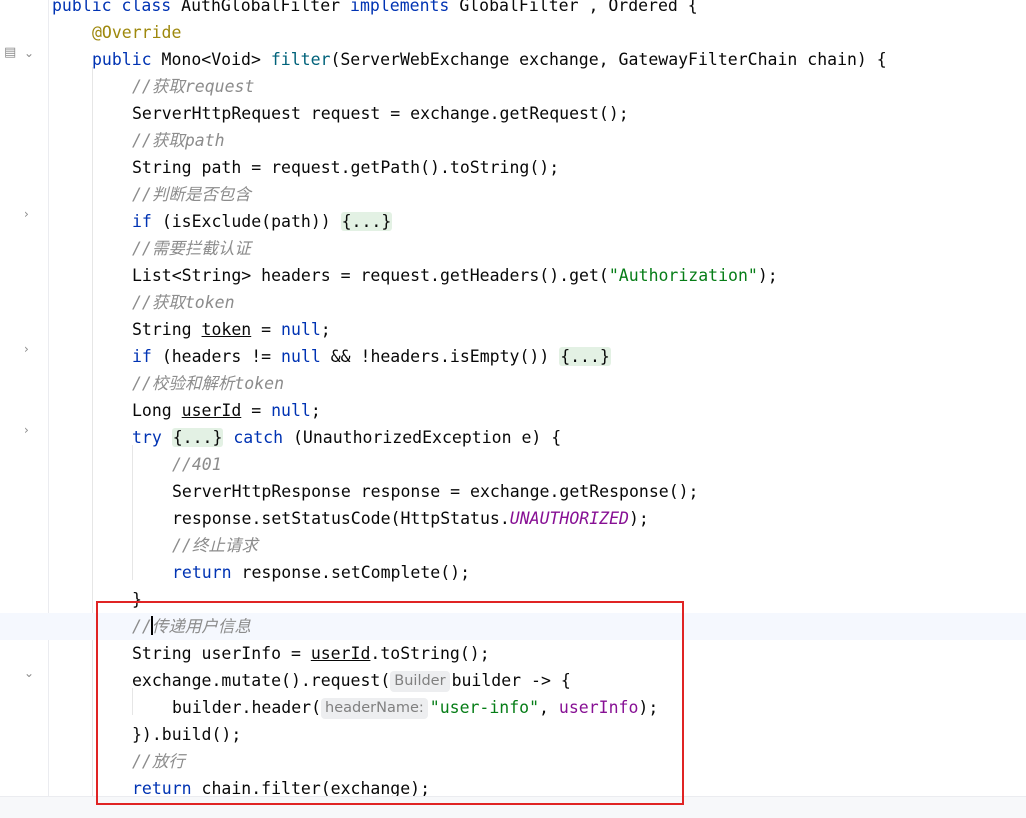  Describe the element at coordinates (341, 518) in the screenshot. I see `code-token: response.setStatusCode(HttpStatus.` at that location.